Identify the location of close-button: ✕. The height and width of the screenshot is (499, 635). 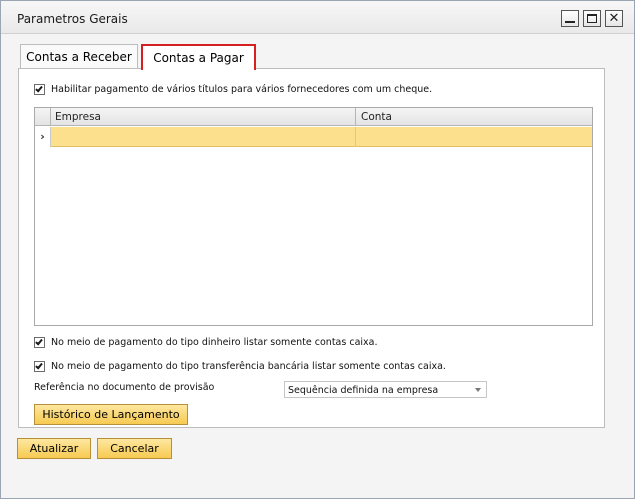
(614, 18).